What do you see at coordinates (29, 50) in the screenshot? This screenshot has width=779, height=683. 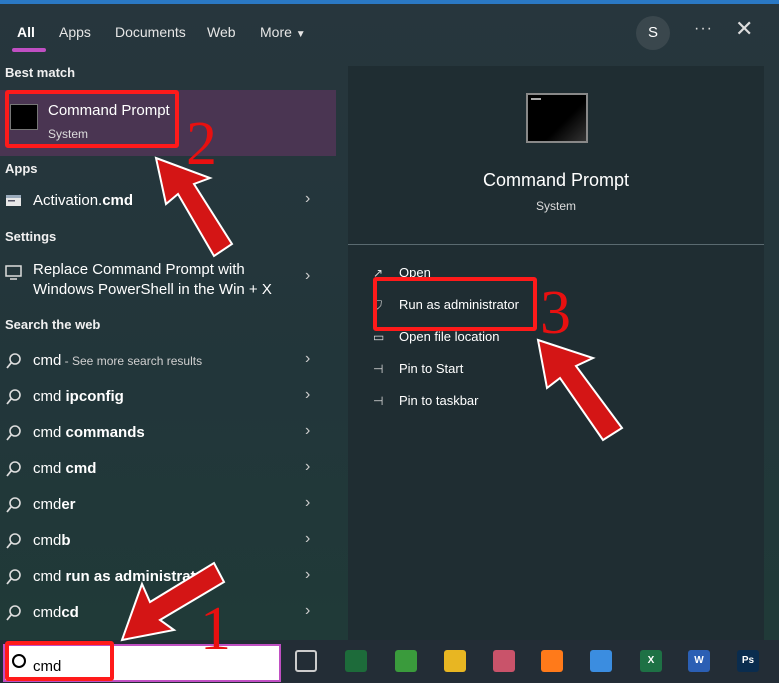 I see `active-tab-indicator` at bounding box center [29, 50].